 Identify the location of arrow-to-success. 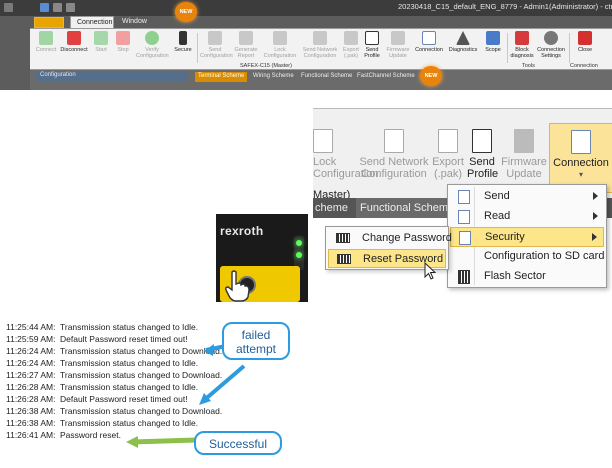
(164, 441).